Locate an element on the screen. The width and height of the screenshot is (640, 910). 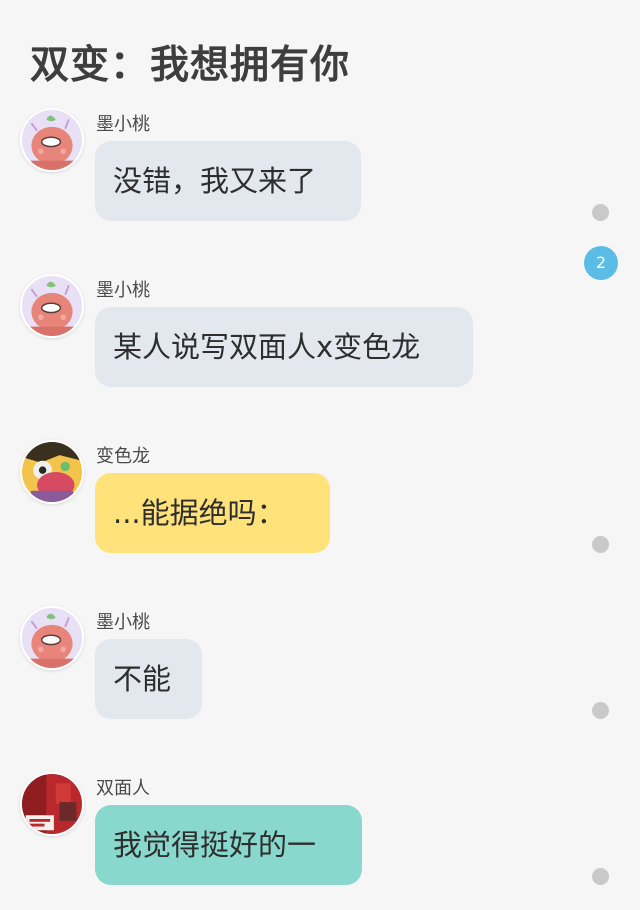
sender-name: 双面人 is located at coordinates (123, 788).